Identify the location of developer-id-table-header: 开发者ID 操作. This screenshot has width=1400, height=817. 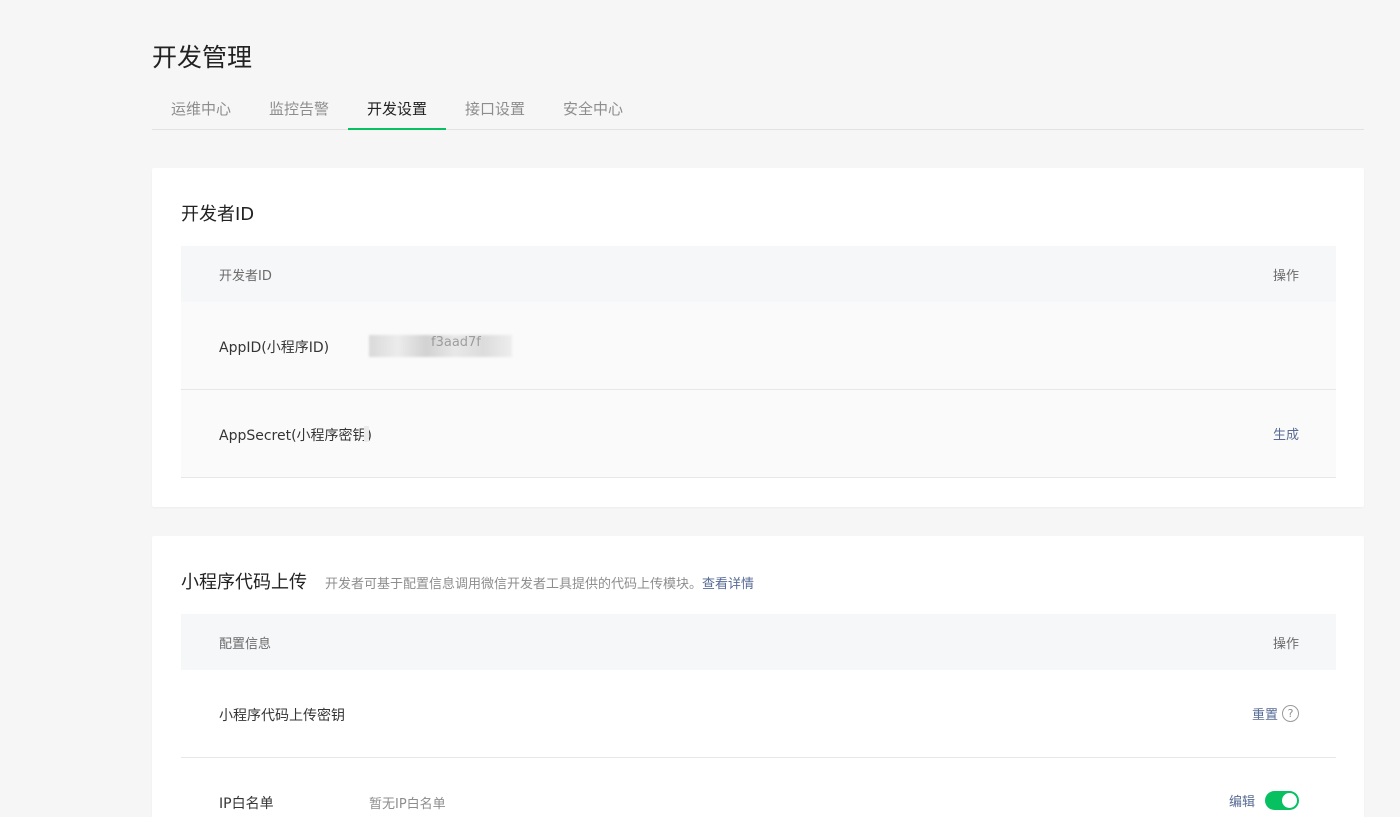
(758, 274).